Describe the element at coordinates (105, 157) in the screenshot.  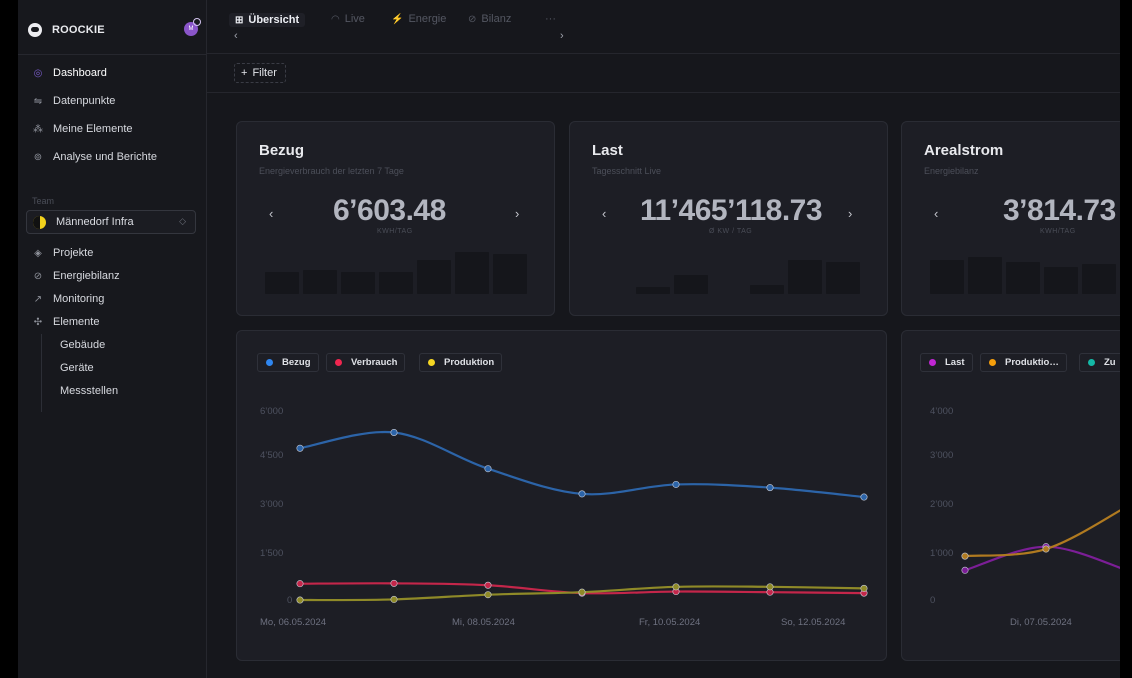
I see `sidebar-item-label: Analyse und Berichte` at that location.